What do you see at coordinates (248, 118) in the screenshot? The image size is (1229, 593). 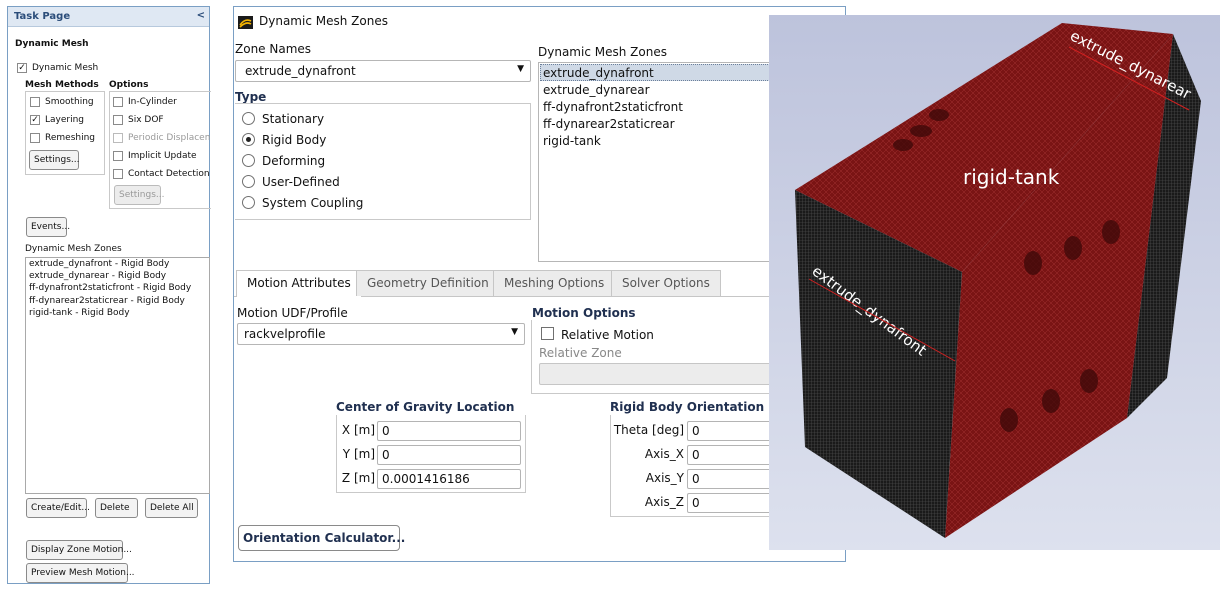 I see `stationary-radio` at bounding box center [248, 118].